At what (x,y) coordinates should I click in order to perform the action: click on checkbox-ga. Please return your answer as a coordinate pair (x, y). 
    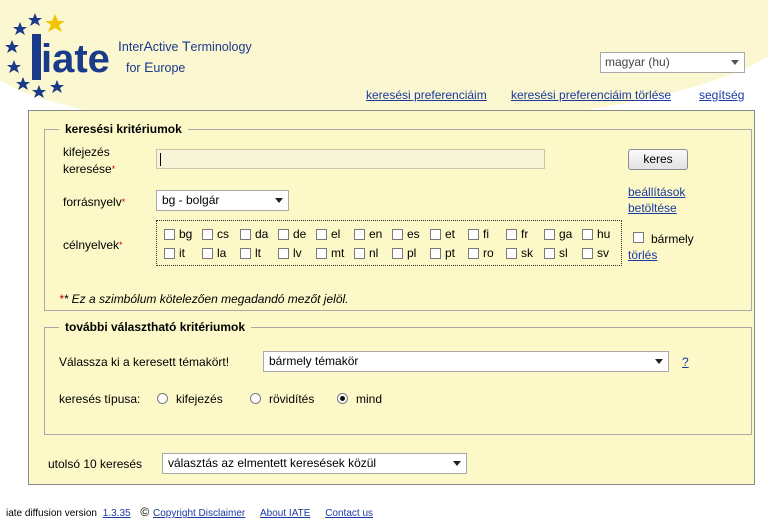
    Looking at the image, I should click on (549, 234).